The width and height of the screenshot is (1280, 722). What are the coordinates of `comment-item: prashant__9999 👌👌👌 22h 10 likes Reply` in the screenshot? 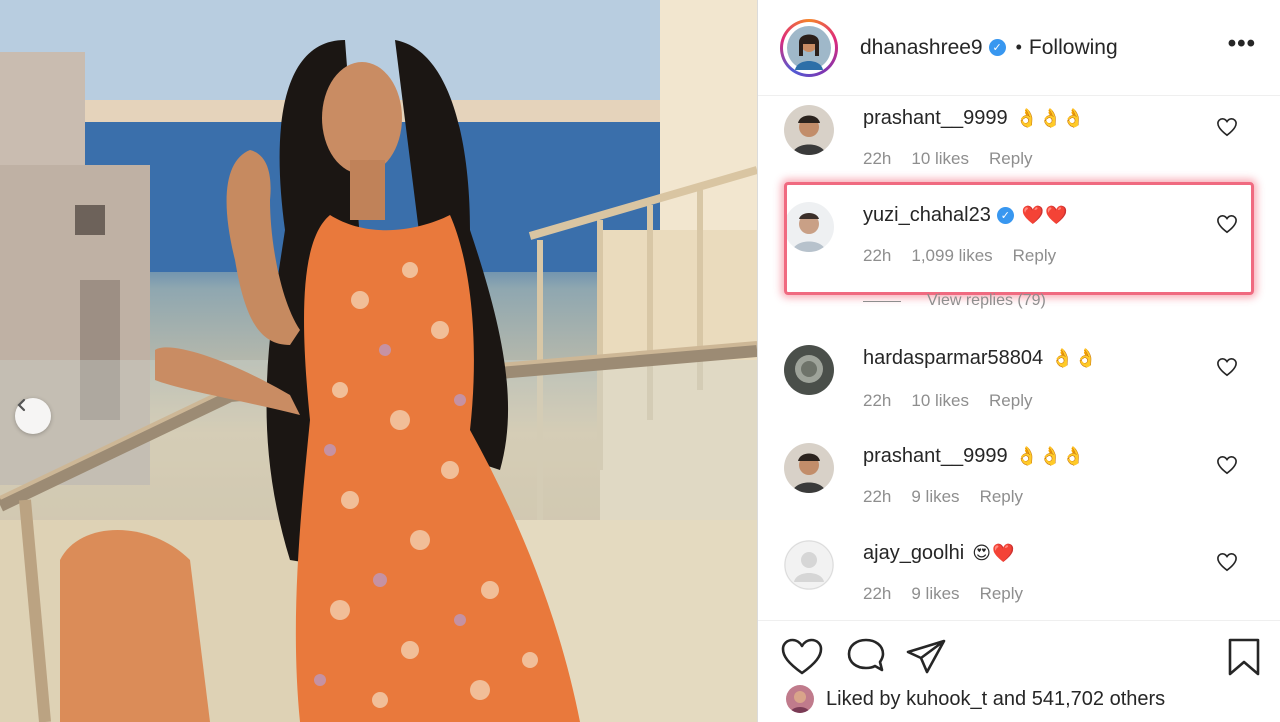 It's located at (1019, 142).